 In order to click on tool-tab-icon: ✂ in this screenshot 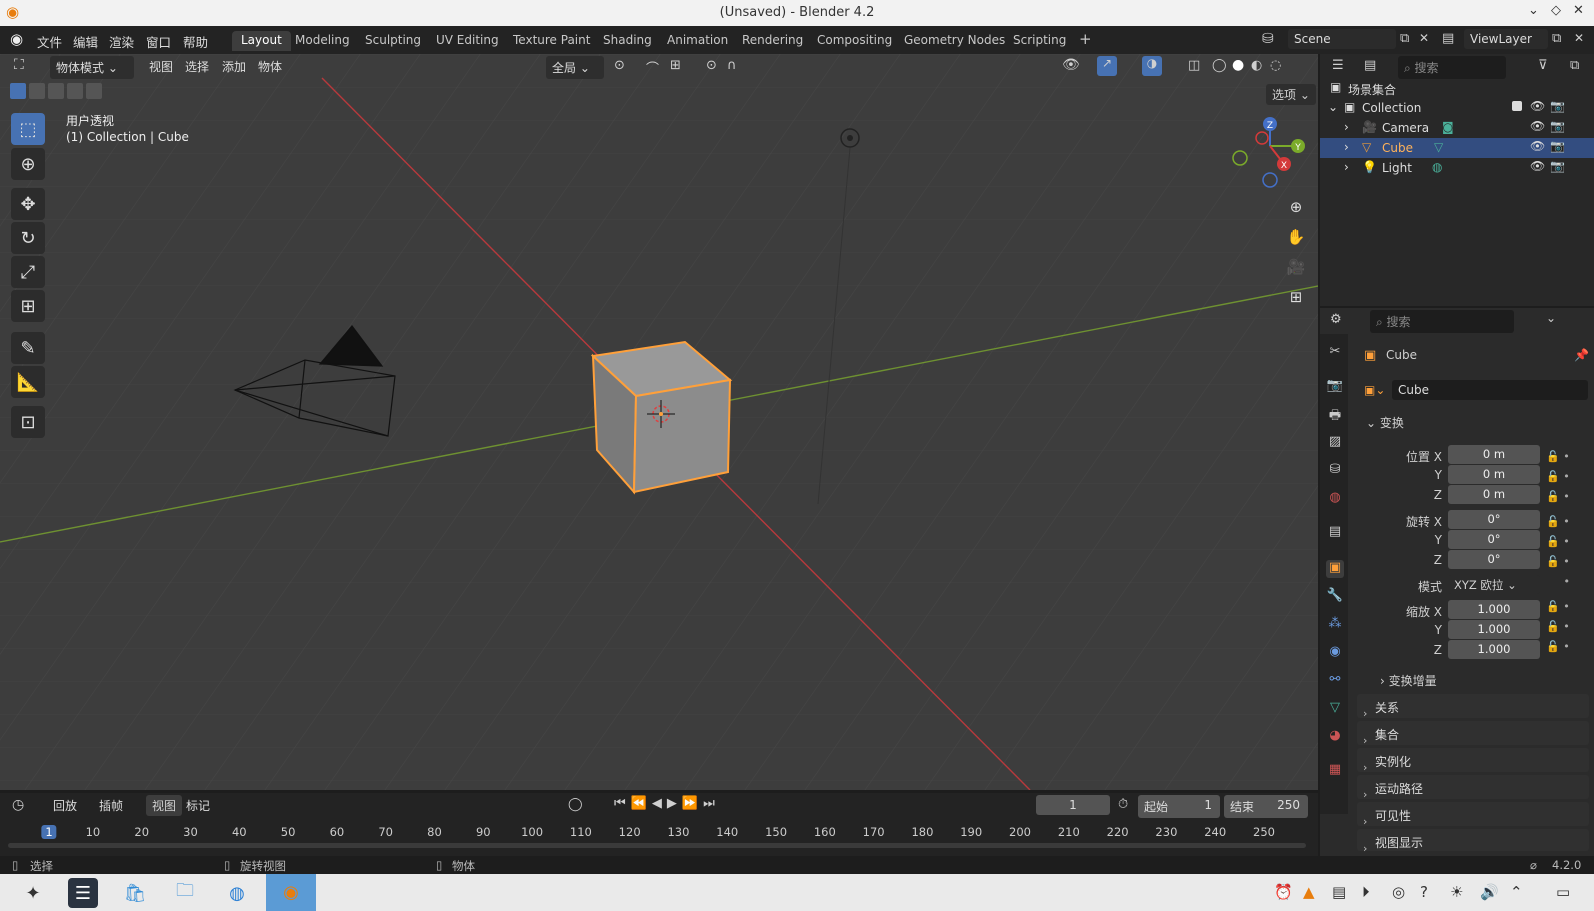, I will do `click(1335, 353)`.